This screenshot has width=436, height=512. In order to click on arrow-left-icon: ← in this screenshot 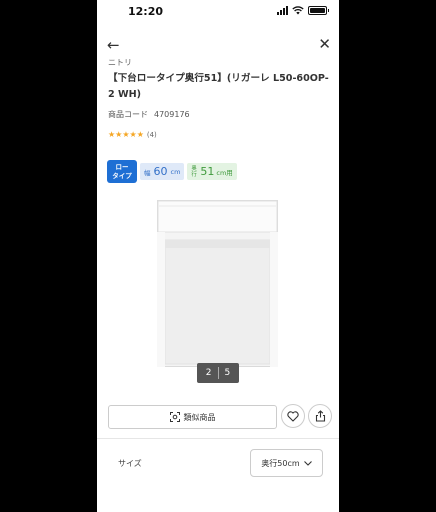, I will do `click(113, 45)`.